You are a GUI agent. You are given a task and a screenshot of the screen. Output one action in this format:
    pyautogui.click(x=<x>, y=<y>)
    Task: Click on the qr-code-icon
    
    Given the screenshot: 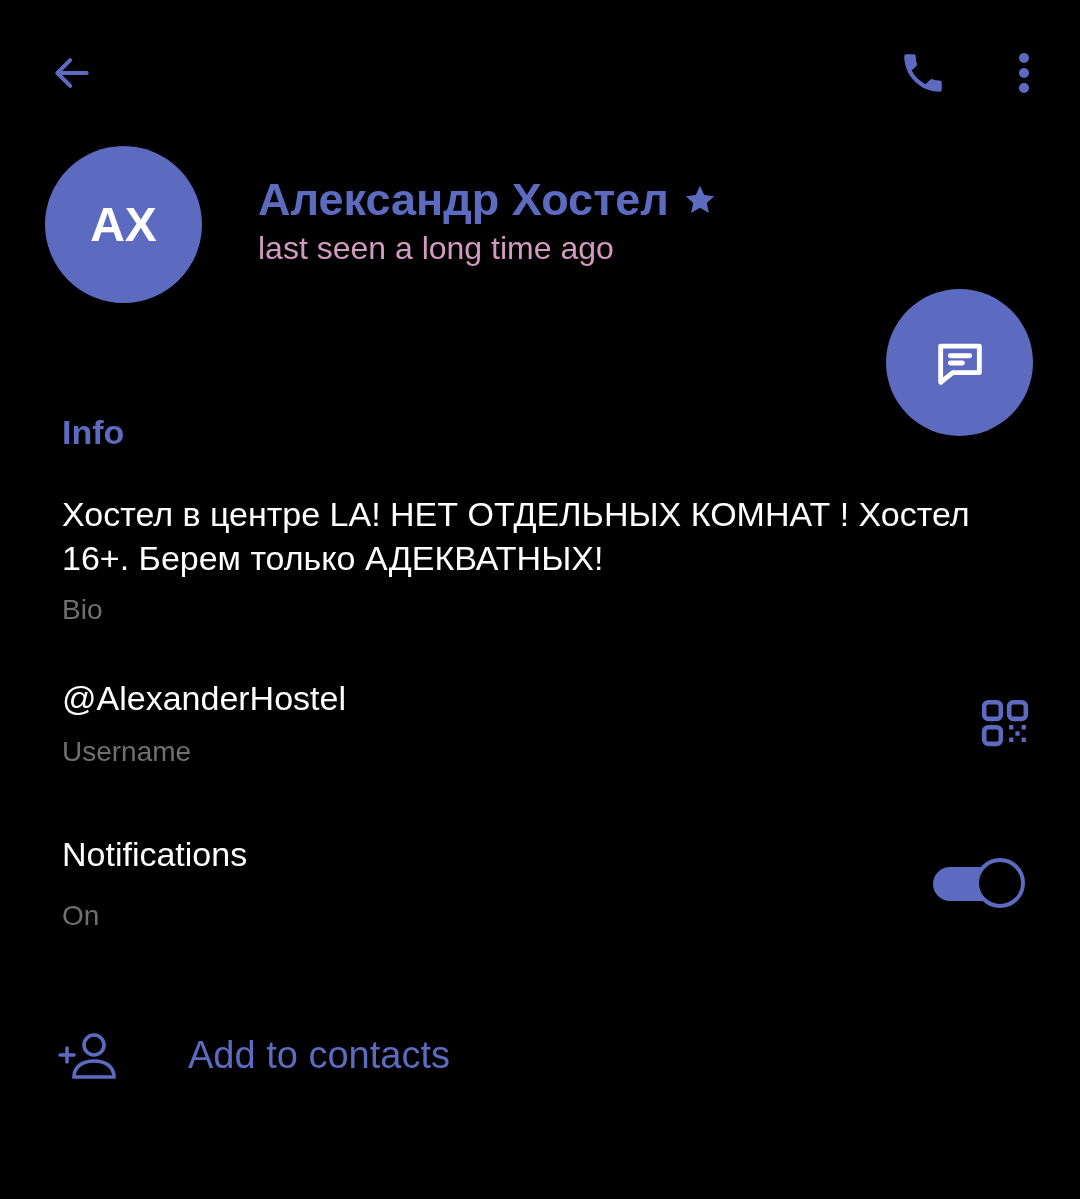 What is the action you would take?
    pyautogui.click(x=1005, y=723)
    